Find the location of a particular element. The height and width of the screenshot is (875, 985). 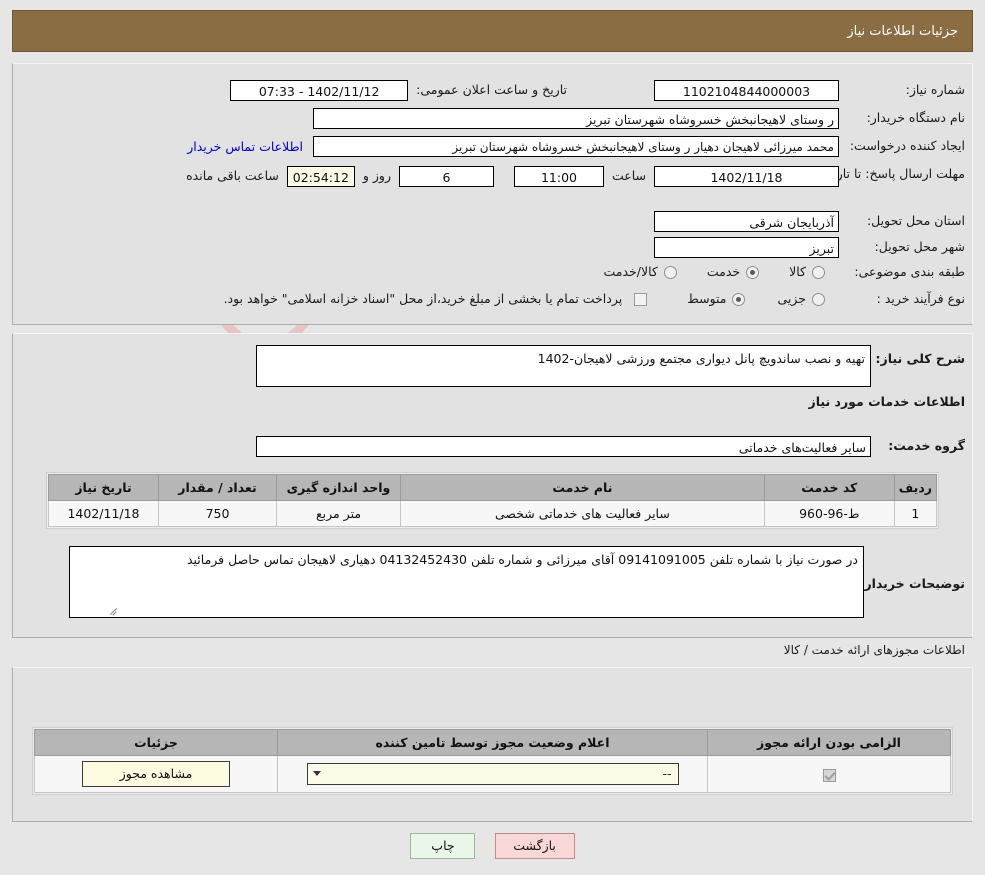

process-option-motavaset-label: متوسط is located at coordinates (707, 298).